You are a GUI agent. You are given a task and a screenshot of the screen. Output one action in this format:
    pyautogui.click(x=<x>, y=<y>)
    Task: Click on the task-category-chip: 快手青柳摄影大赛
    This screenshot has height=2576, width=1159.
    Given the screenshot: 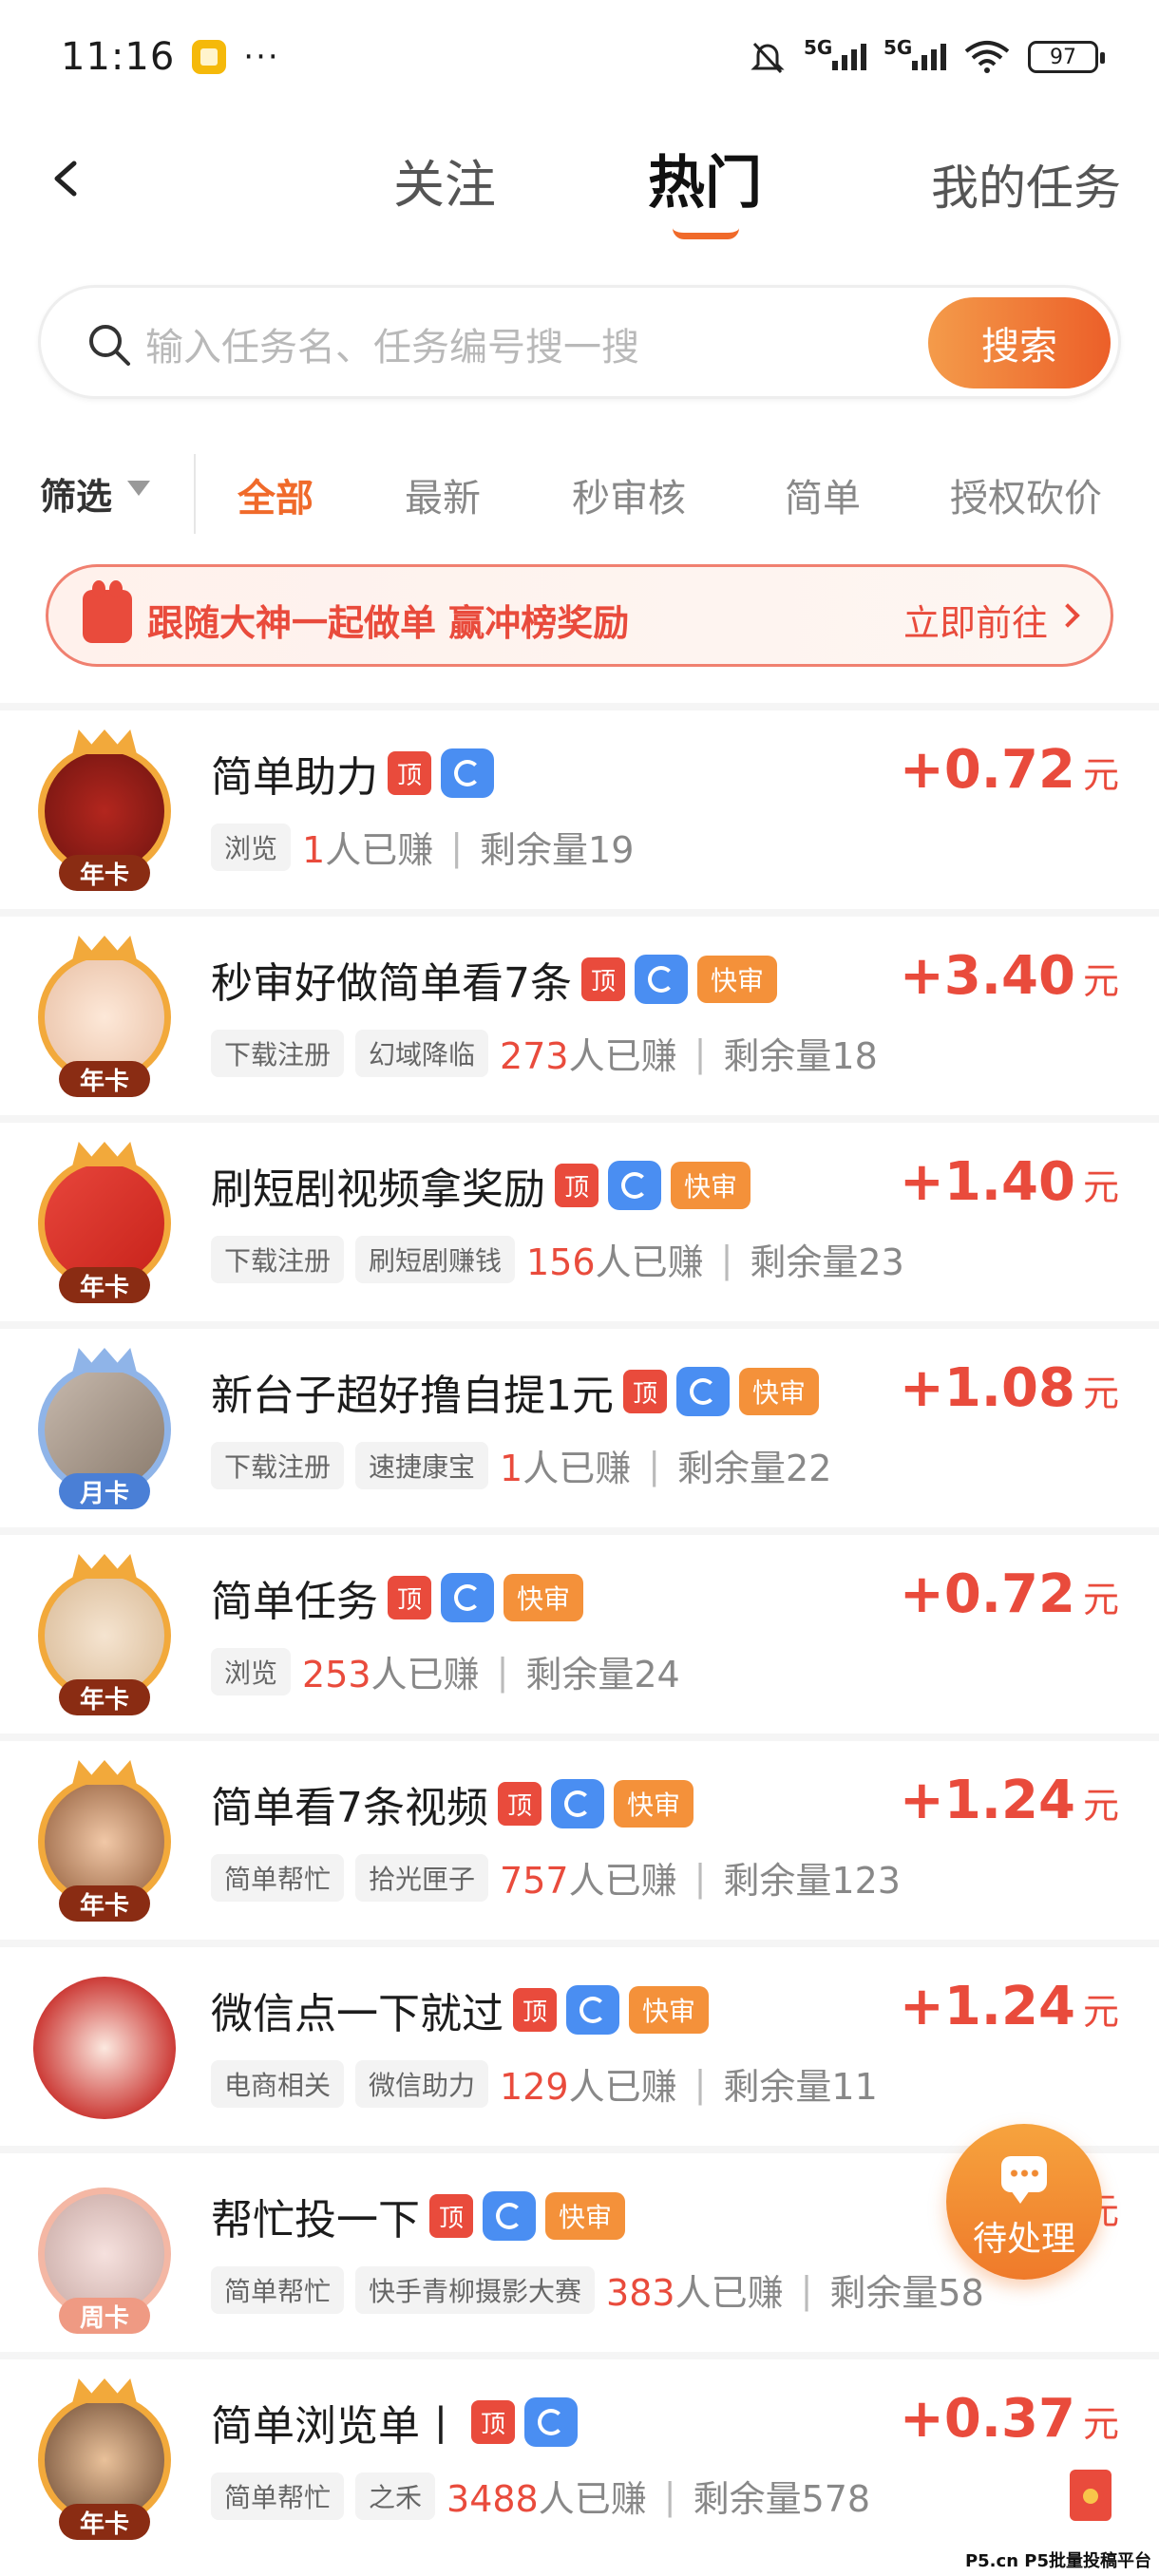 What is the action you would take?
    pyautogui.click(x=475, y=2289)
    